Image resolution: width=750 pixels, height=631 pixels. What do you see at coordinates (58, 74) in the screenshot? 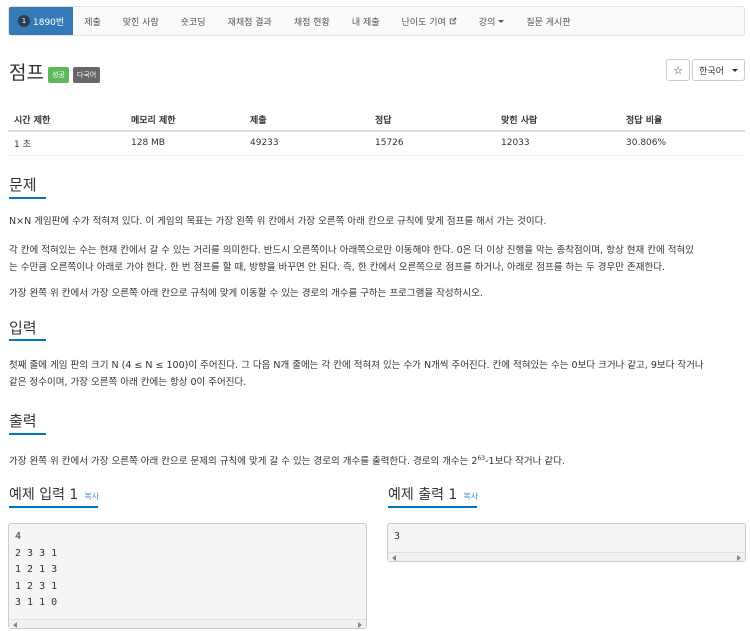
I see `success-label: 성공` at bounding box center [58, 74].